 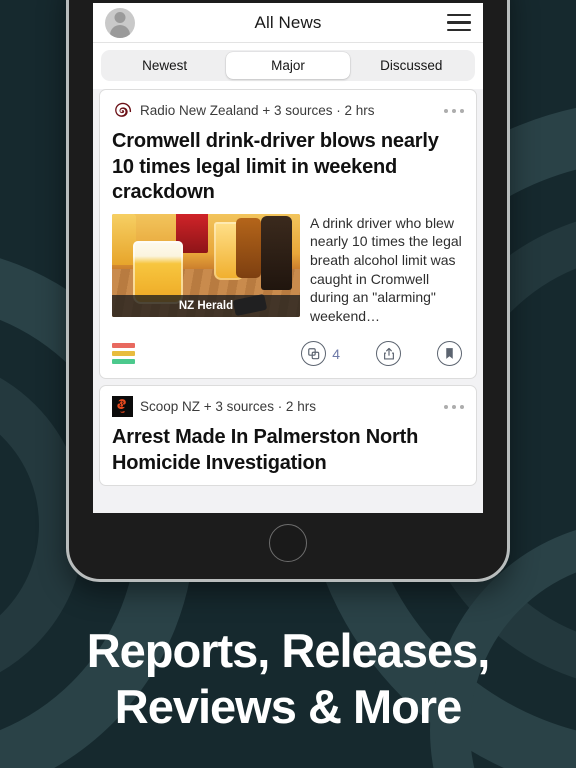 I want to click on sources-unit: 4, so click(x=320, y=354).